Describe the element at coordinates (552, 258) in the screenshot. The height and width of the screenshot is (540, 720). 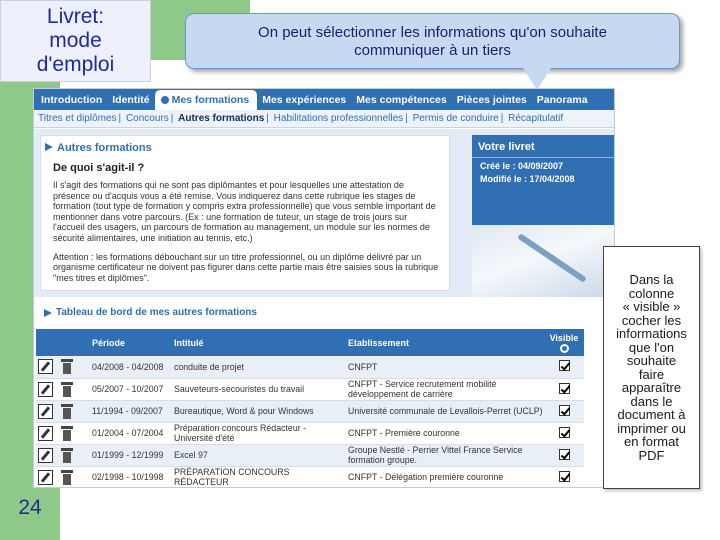
I see `pen-image` at that location.